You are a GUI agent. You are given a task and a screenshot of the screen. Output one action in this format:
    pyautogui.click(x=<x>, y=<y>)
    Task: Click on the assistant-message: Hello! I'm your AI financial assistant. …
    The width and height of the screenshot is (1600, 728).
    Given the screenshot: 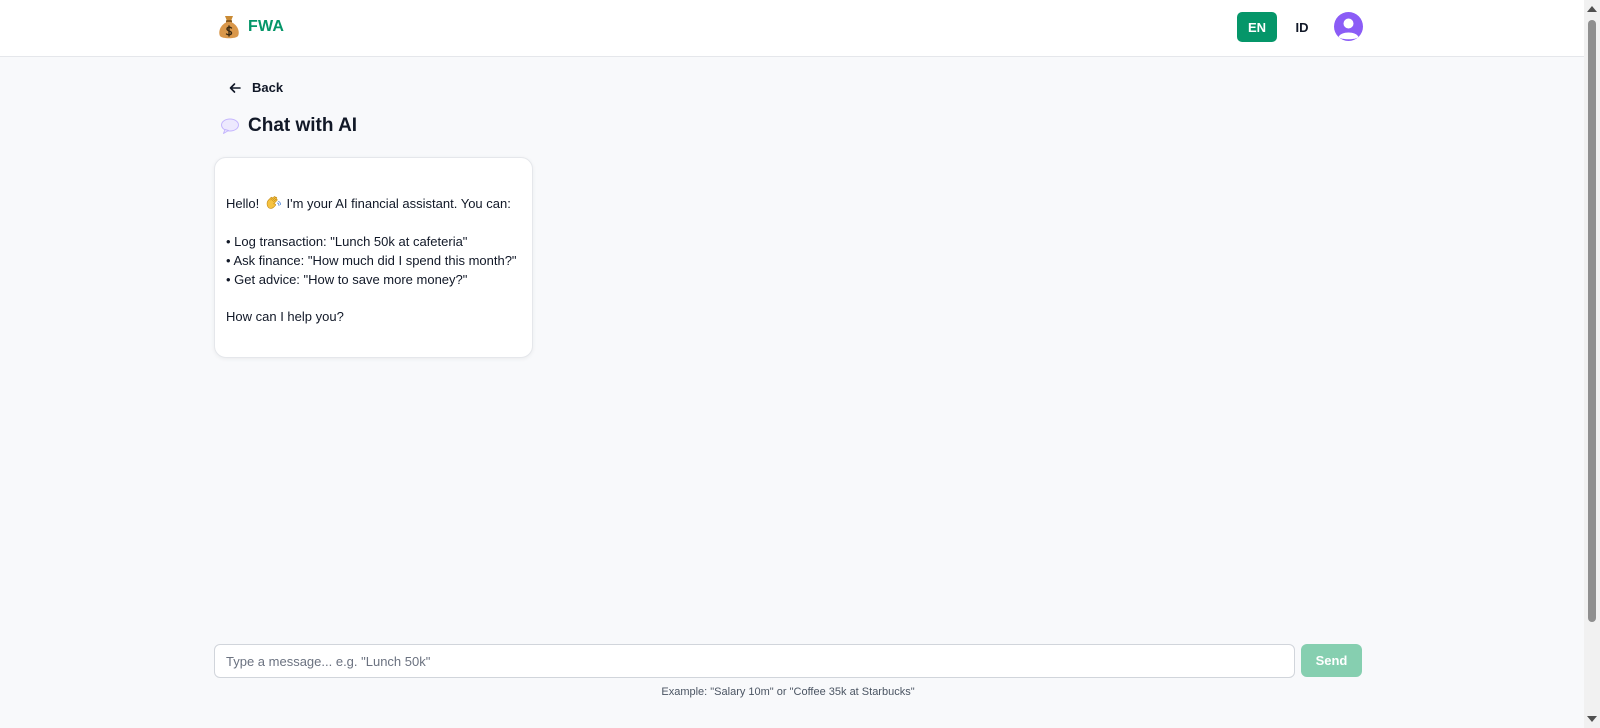 What is the action you would take?
    pyautogui.click(x=373, y=257)
    